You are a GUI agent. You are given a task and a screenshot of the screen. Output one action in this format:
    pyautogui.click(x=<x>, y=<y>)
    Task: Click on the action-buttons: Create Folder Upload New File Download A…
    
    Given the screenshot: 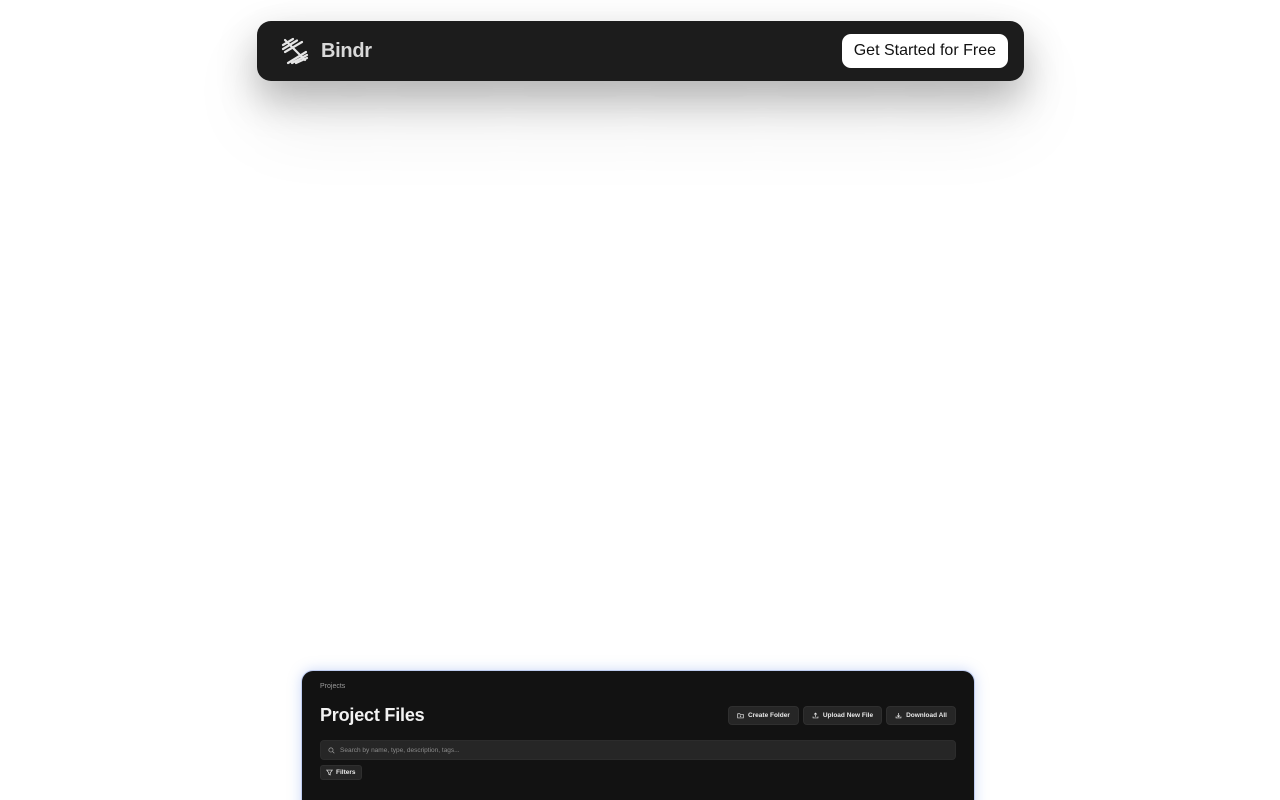 What is the action you would take?
    pyautogui.click(x=841, y=715)
    